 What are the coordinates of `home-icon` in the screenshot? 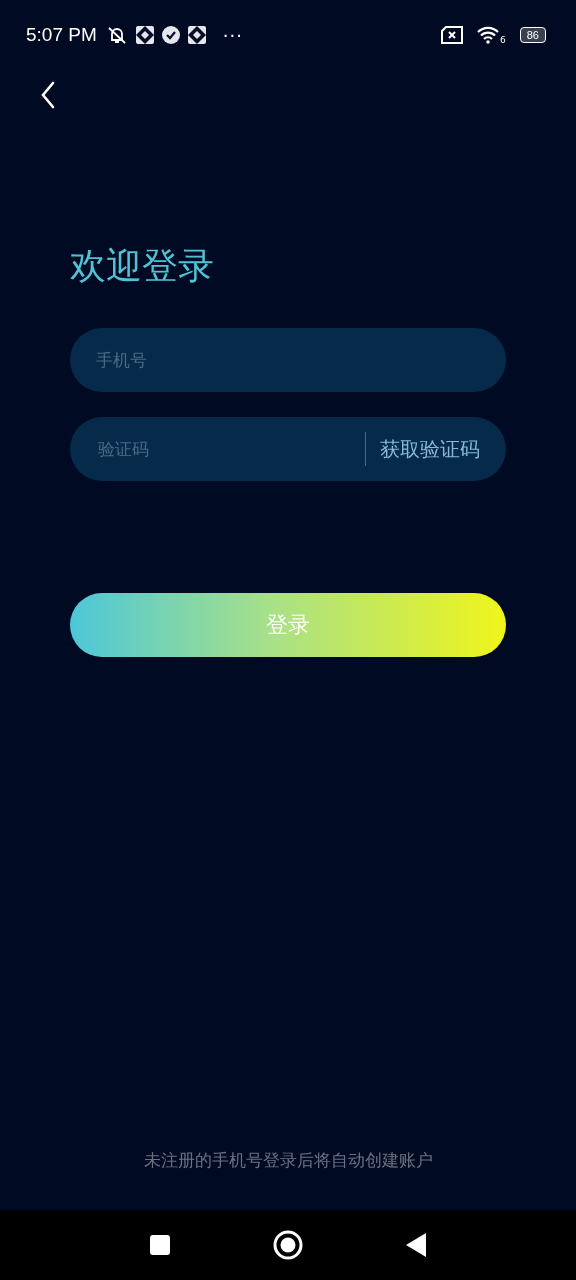 It's located at (288, 1245).